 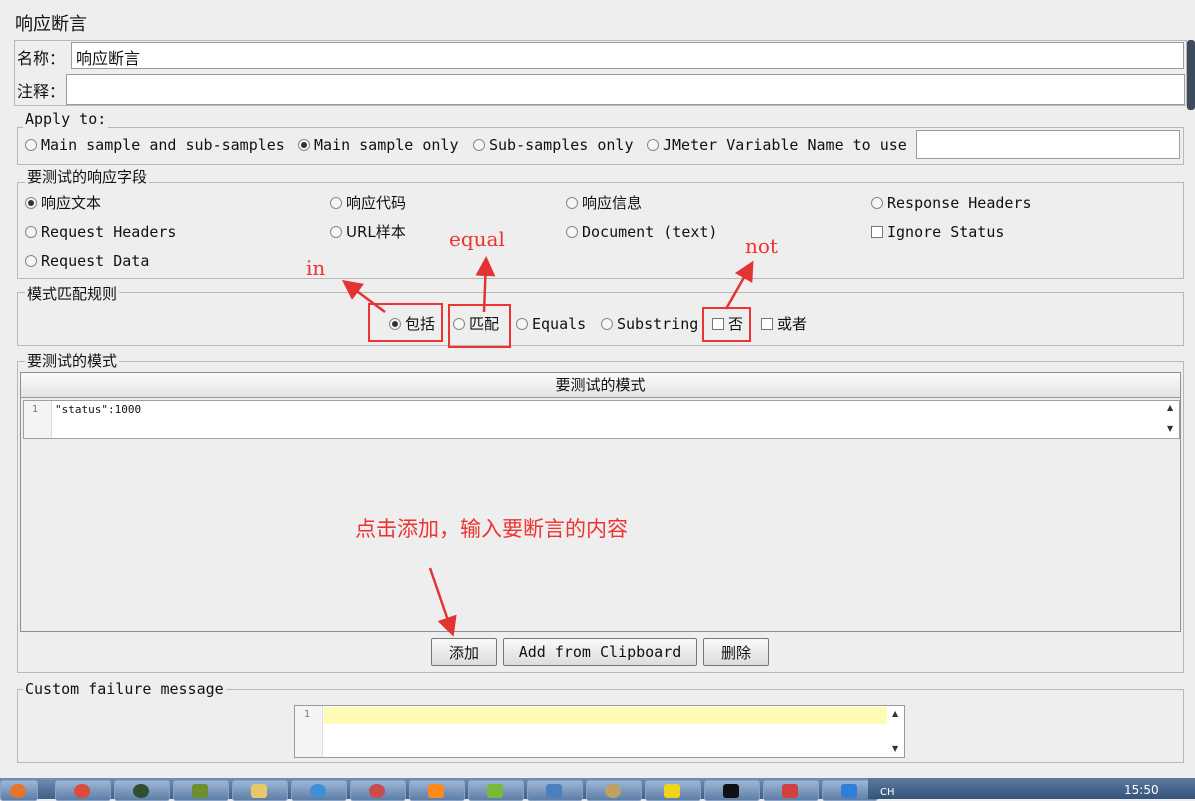 I want to click on taskbar-folder-icon, so click(x=260, y=790).